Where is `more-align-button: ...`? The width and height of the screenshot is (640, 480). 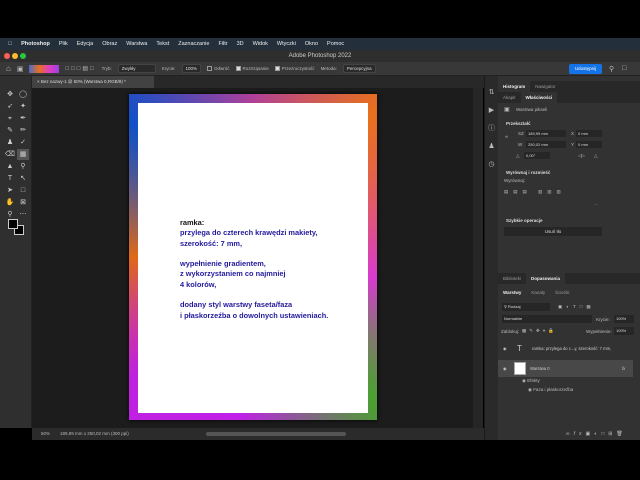 more-align-button: ... is located at coordinates (596, 203).